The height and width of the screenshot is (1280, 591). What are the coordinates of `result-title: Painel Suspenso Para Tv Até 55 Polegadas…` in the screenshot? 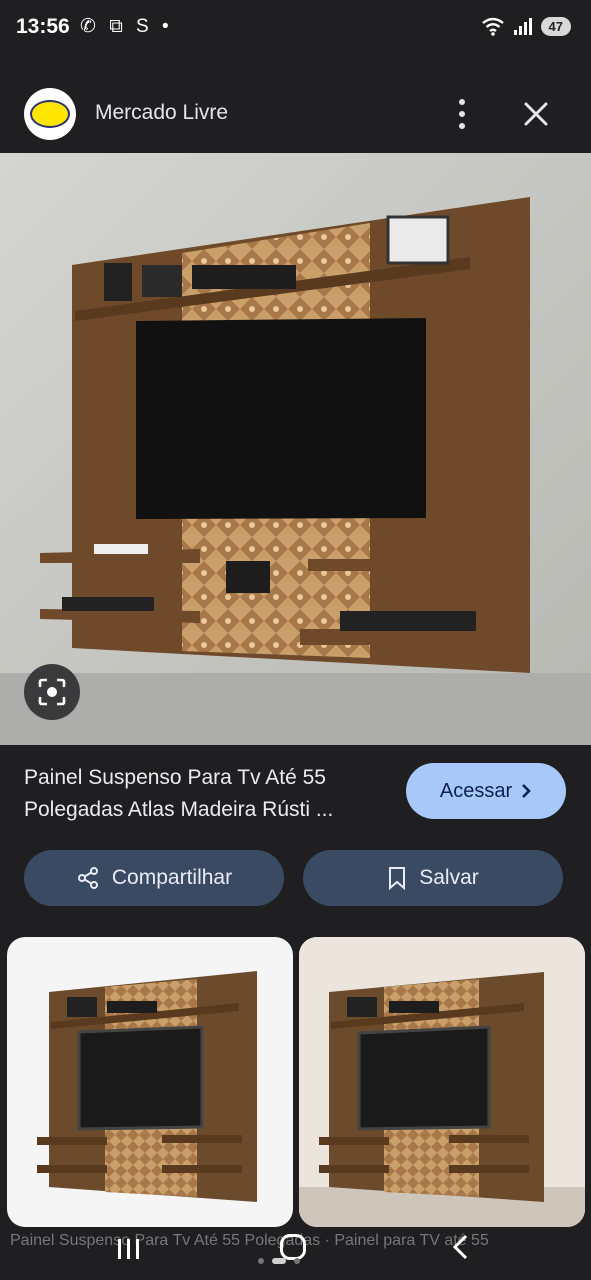 It's located at (209, 794).